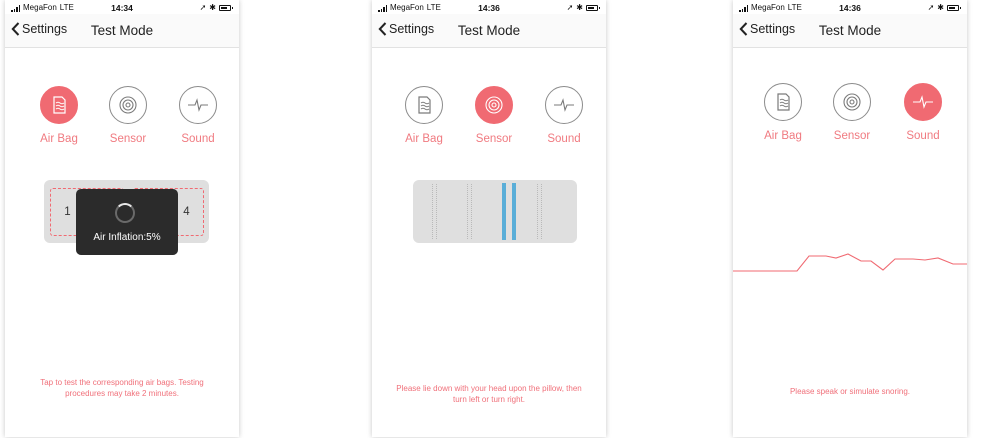 This screenshot has height=438, width=981. What do you see at coordinates (850, 262) in the screenshot?
I see `sound-waveform` at bounding box center [850, 262].